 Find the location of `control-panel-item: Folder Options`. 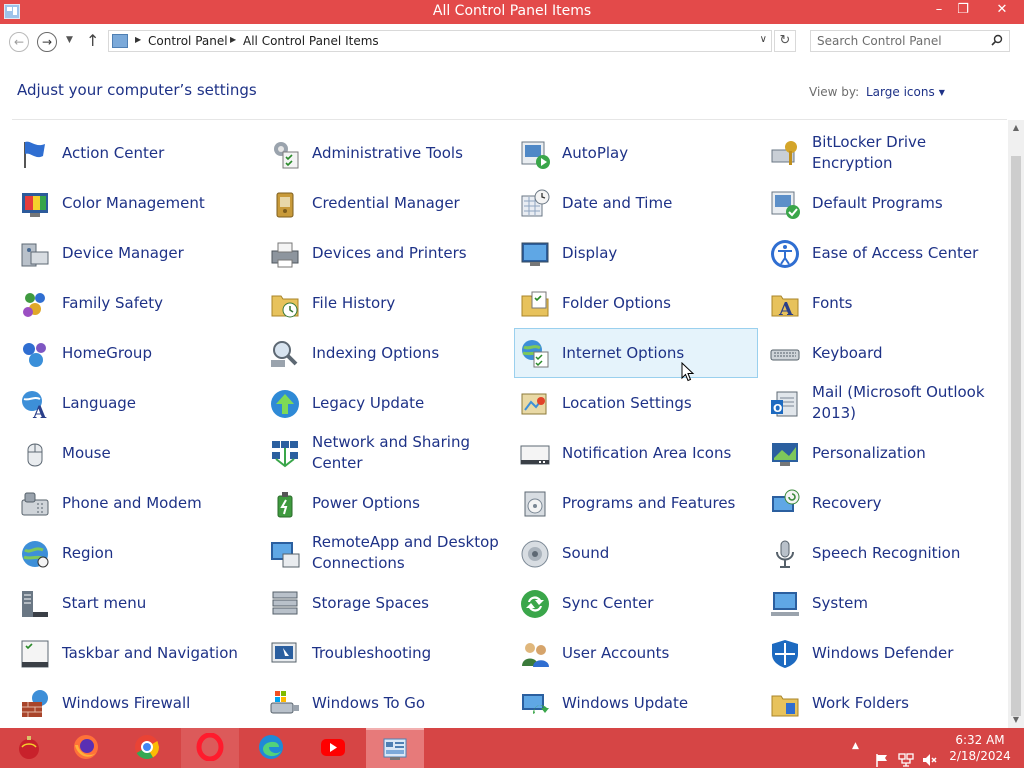

control-panel-item: Folder Options is located at coordinates (636, 303).